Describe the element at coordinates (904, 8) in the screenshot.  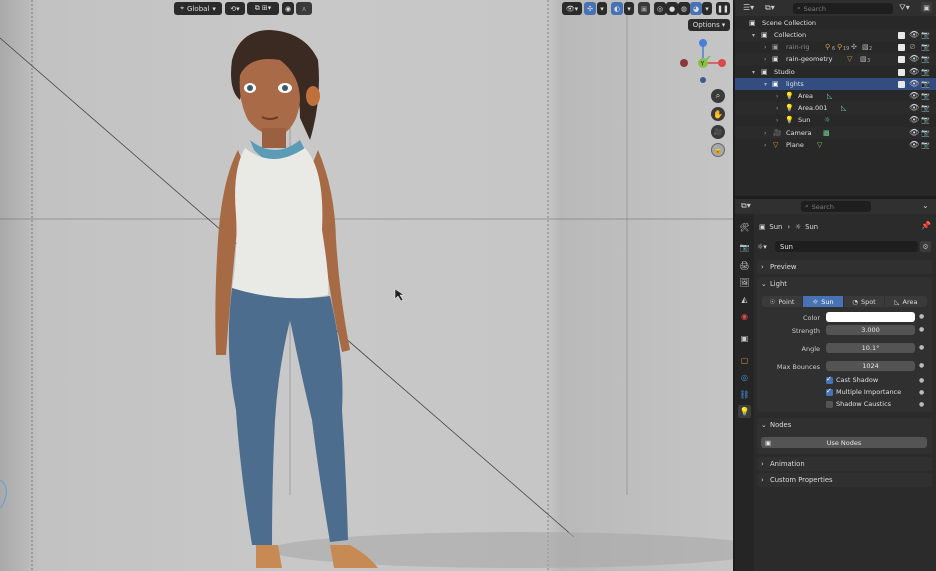
I see `filter-icon: ⛛▾` at that location.